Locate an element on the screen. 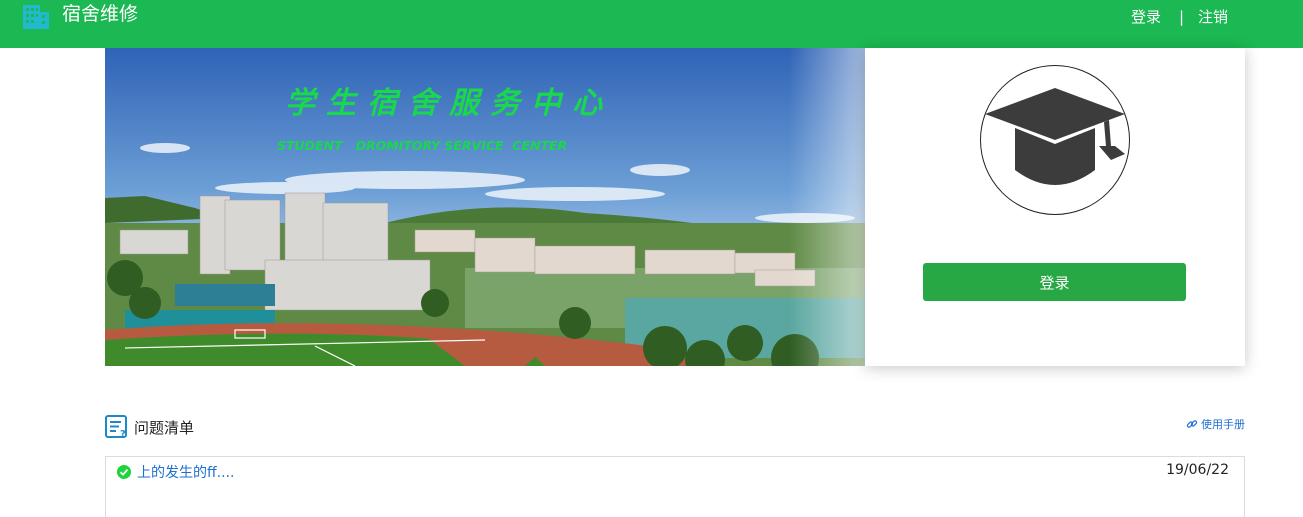  link-icon is located at coordinates (1192, 424).